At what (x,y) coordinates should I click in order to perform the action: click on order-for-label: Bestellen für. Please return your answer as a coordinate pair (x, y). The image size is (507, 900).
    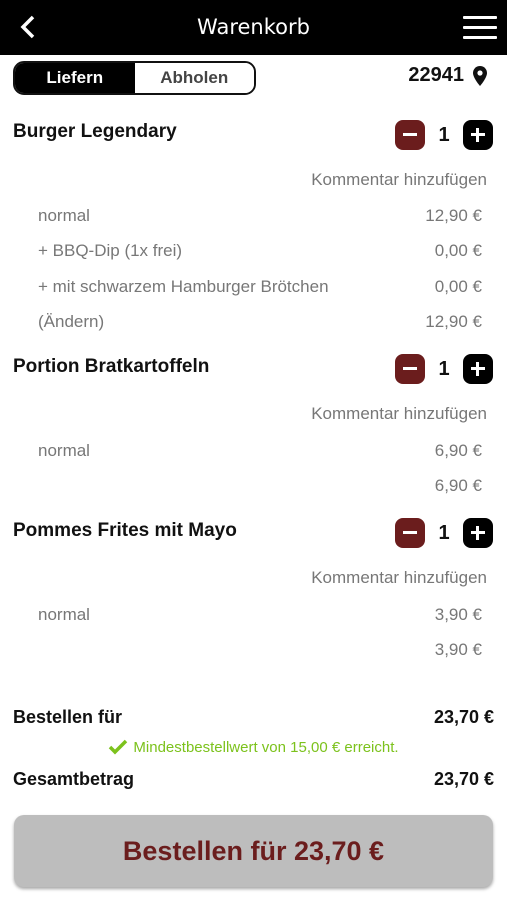
    Looking at the image, I should click on (68, 717).